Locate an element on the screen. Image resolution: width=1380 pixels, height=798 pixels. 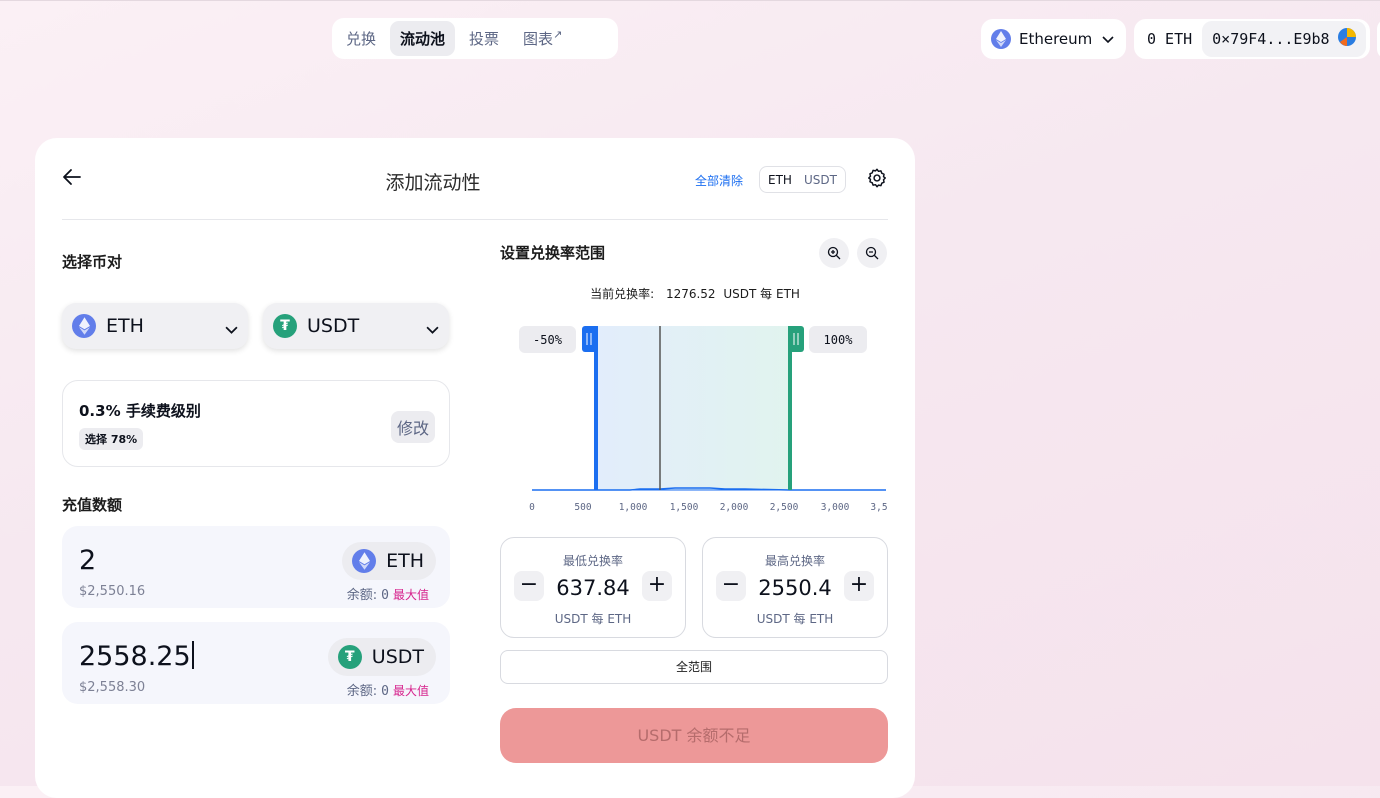
nav-swap: 兑换 is located at coordinates (361, 38).